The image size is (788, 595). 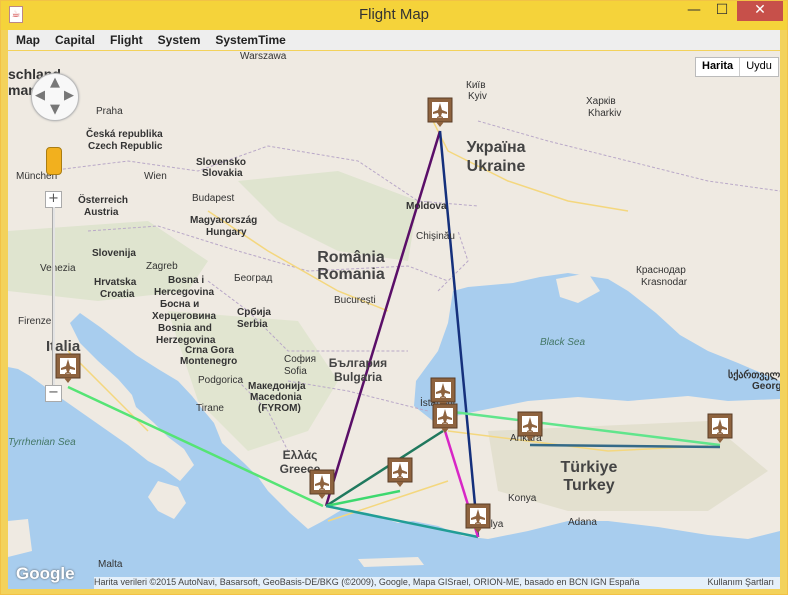 What do you see at coordinates (220, 380) in the screenshot?
I see `city-podgorica: Podgorica` at bounding box center [220, 380].